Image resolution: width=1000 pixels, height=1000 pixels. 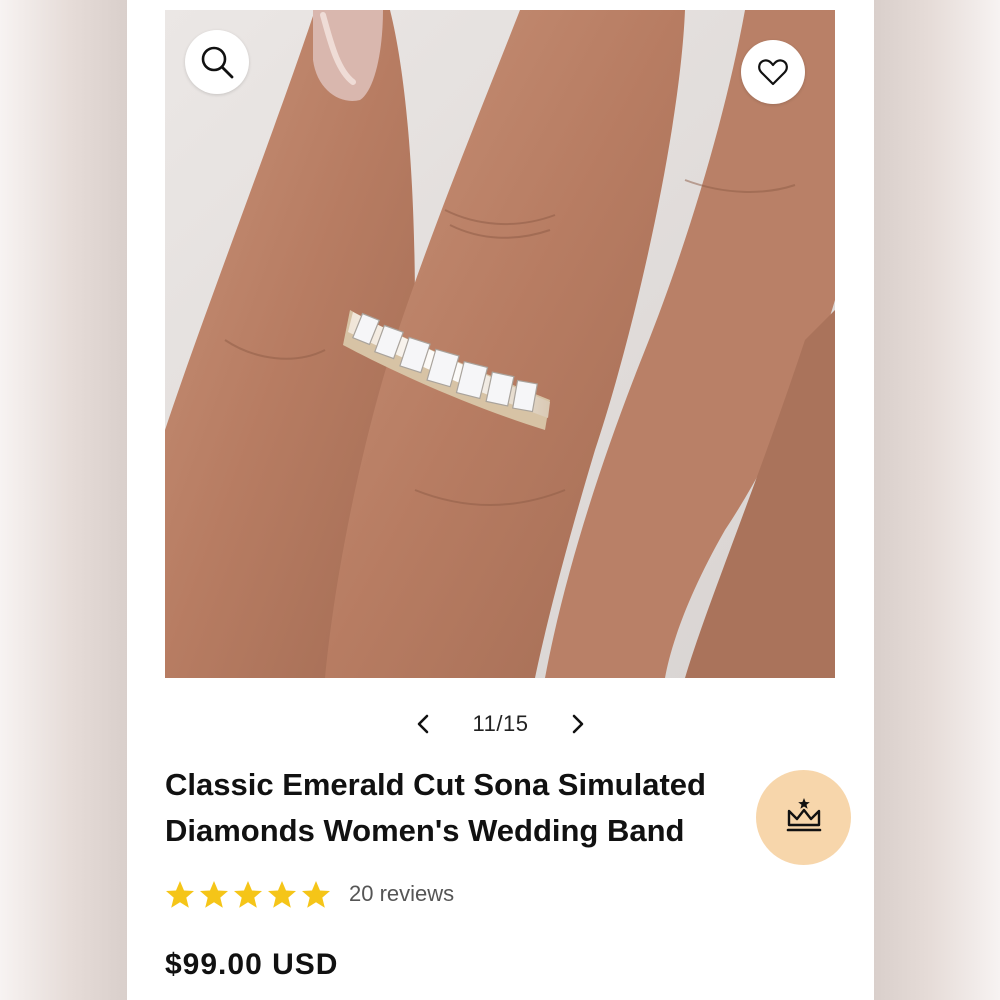 I want to click on wishlist-button, so click(x=773, y=72).